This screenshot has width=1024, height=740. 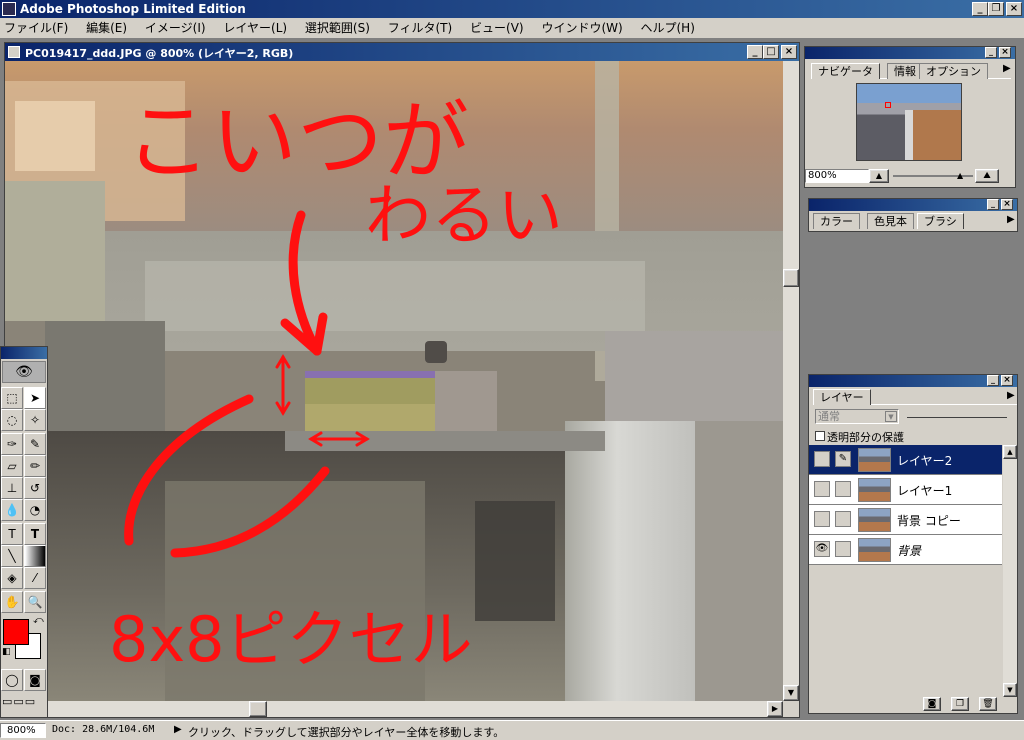 I want to click on vertical-scrollbar: ▼, so click(x=791, y=381).